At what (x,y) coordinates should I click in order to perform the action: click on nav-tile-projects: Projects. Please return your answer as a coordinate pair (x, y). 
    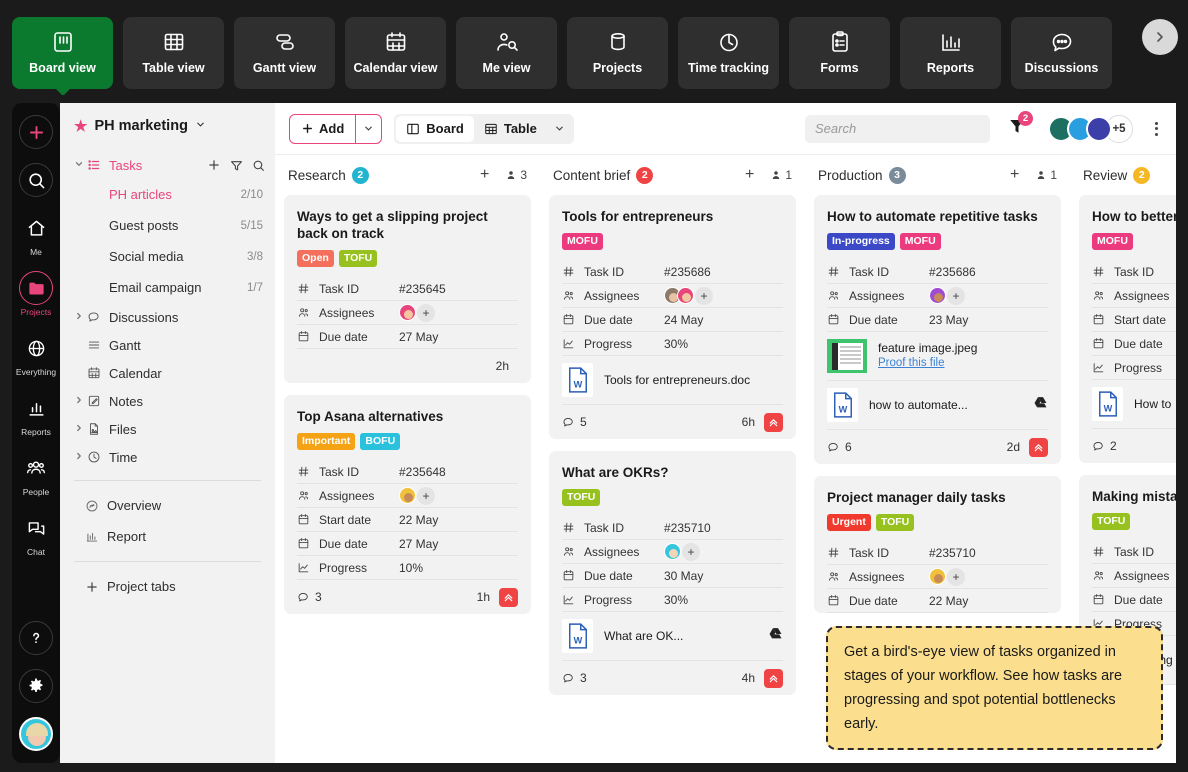
    Looking at the image, I should click on (617, 52).